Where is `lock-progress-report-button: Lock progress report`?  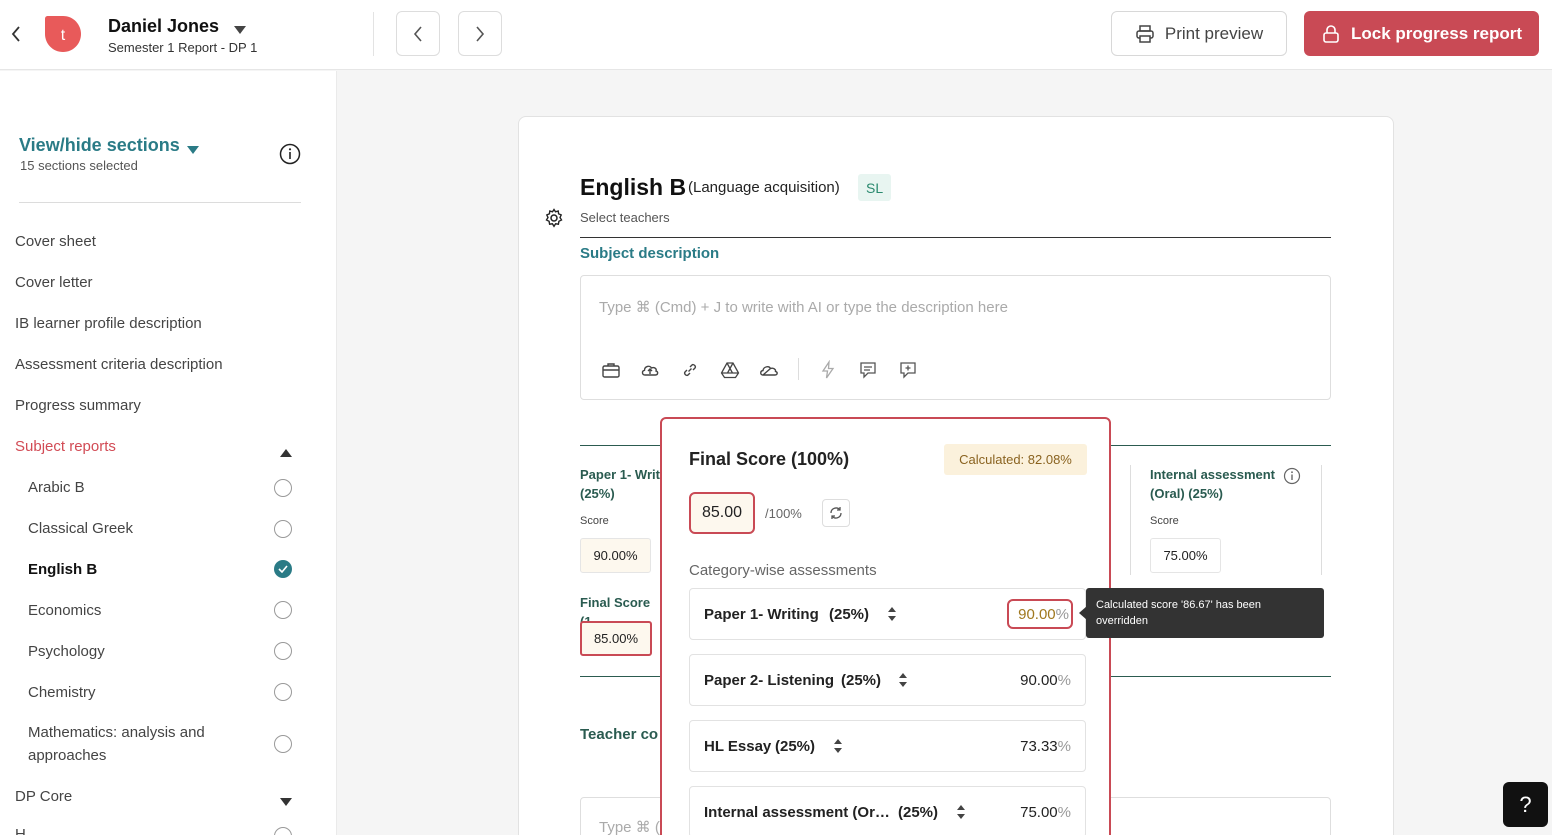
lock-progress-report-button: Lock progress report is located at coordinates (1421, 33).